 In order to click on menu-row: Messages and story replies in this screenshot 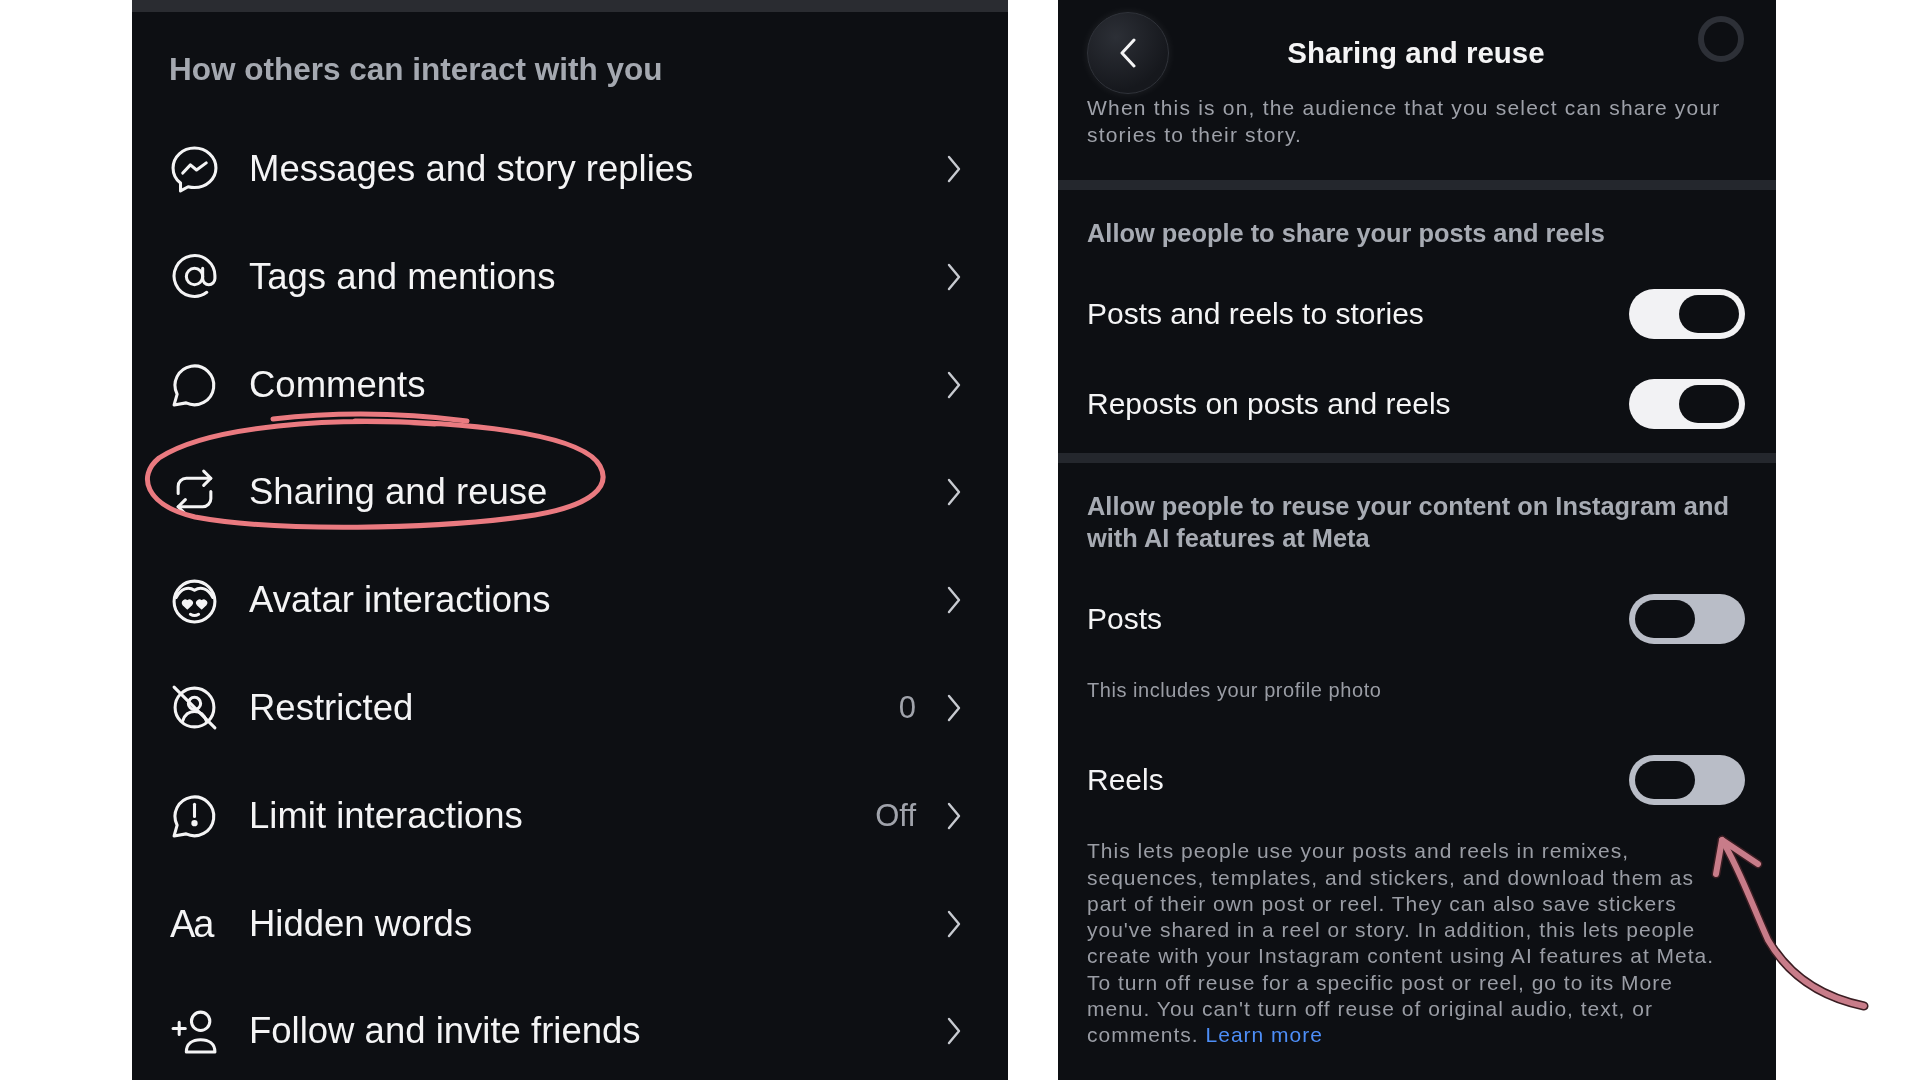, I will do `click(570, 169)`.